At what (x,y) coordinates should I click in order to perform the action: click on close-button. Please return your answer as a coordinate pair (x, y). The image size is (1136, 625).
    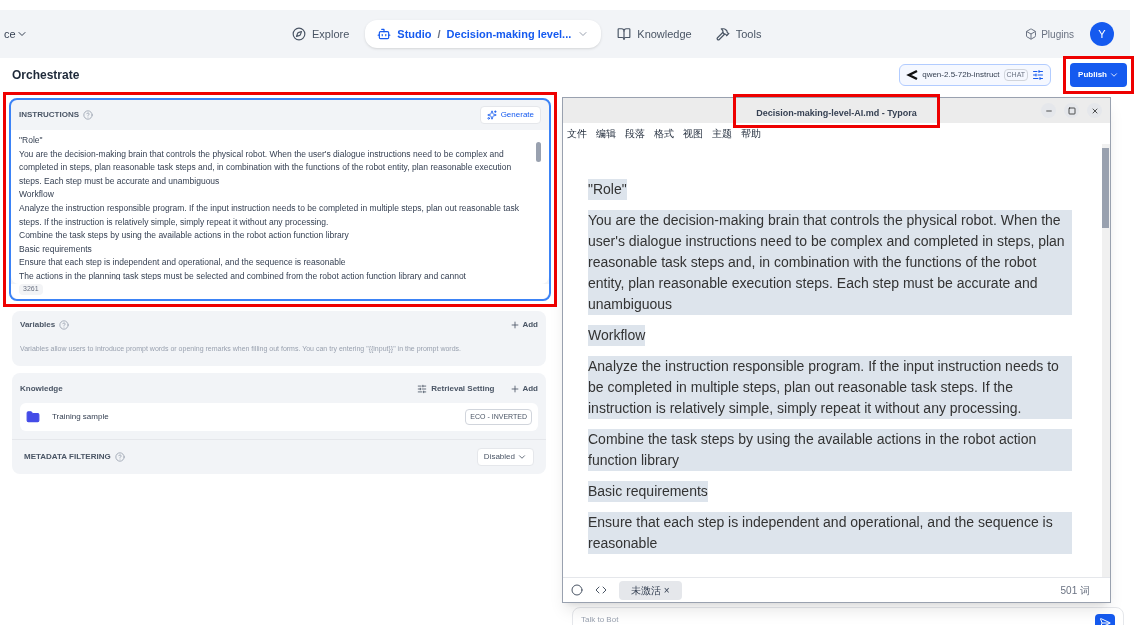
    Looking at the image, I should click on (1094, 110).